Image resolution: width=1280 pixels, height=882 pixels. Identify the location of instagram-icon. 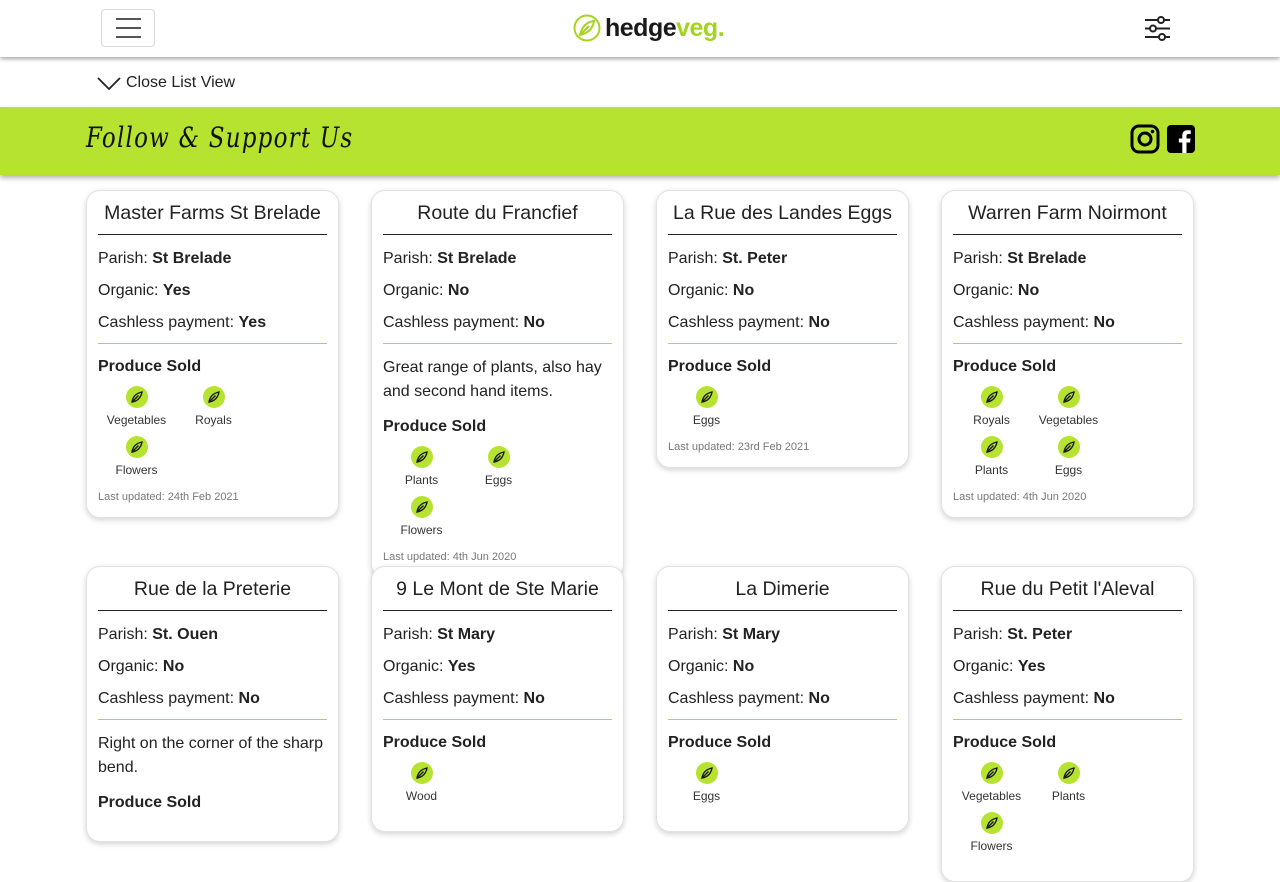
(1145, 139).